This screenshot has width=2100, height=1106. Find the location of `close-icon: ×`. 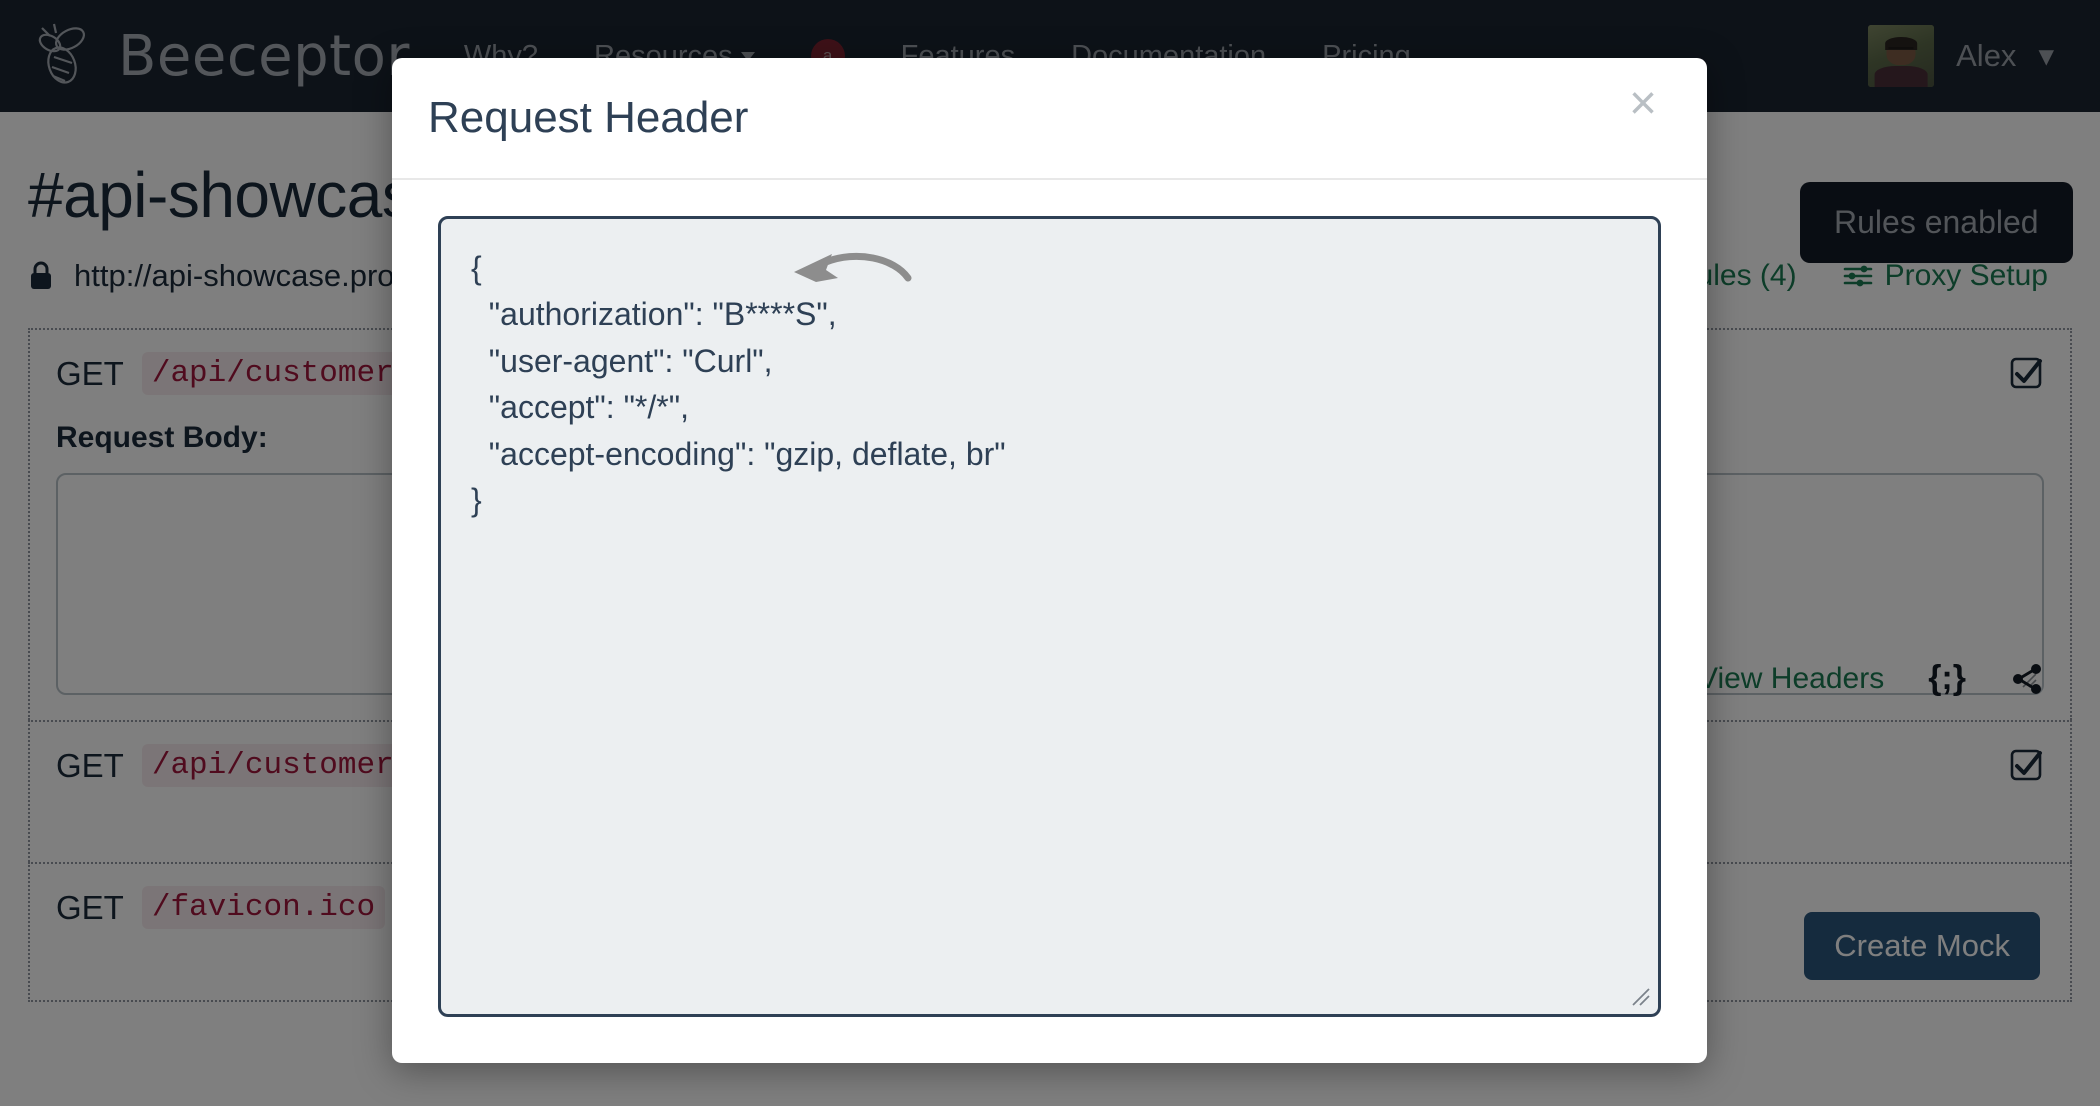

close-icon: × is located at coordinates (1643, 104).